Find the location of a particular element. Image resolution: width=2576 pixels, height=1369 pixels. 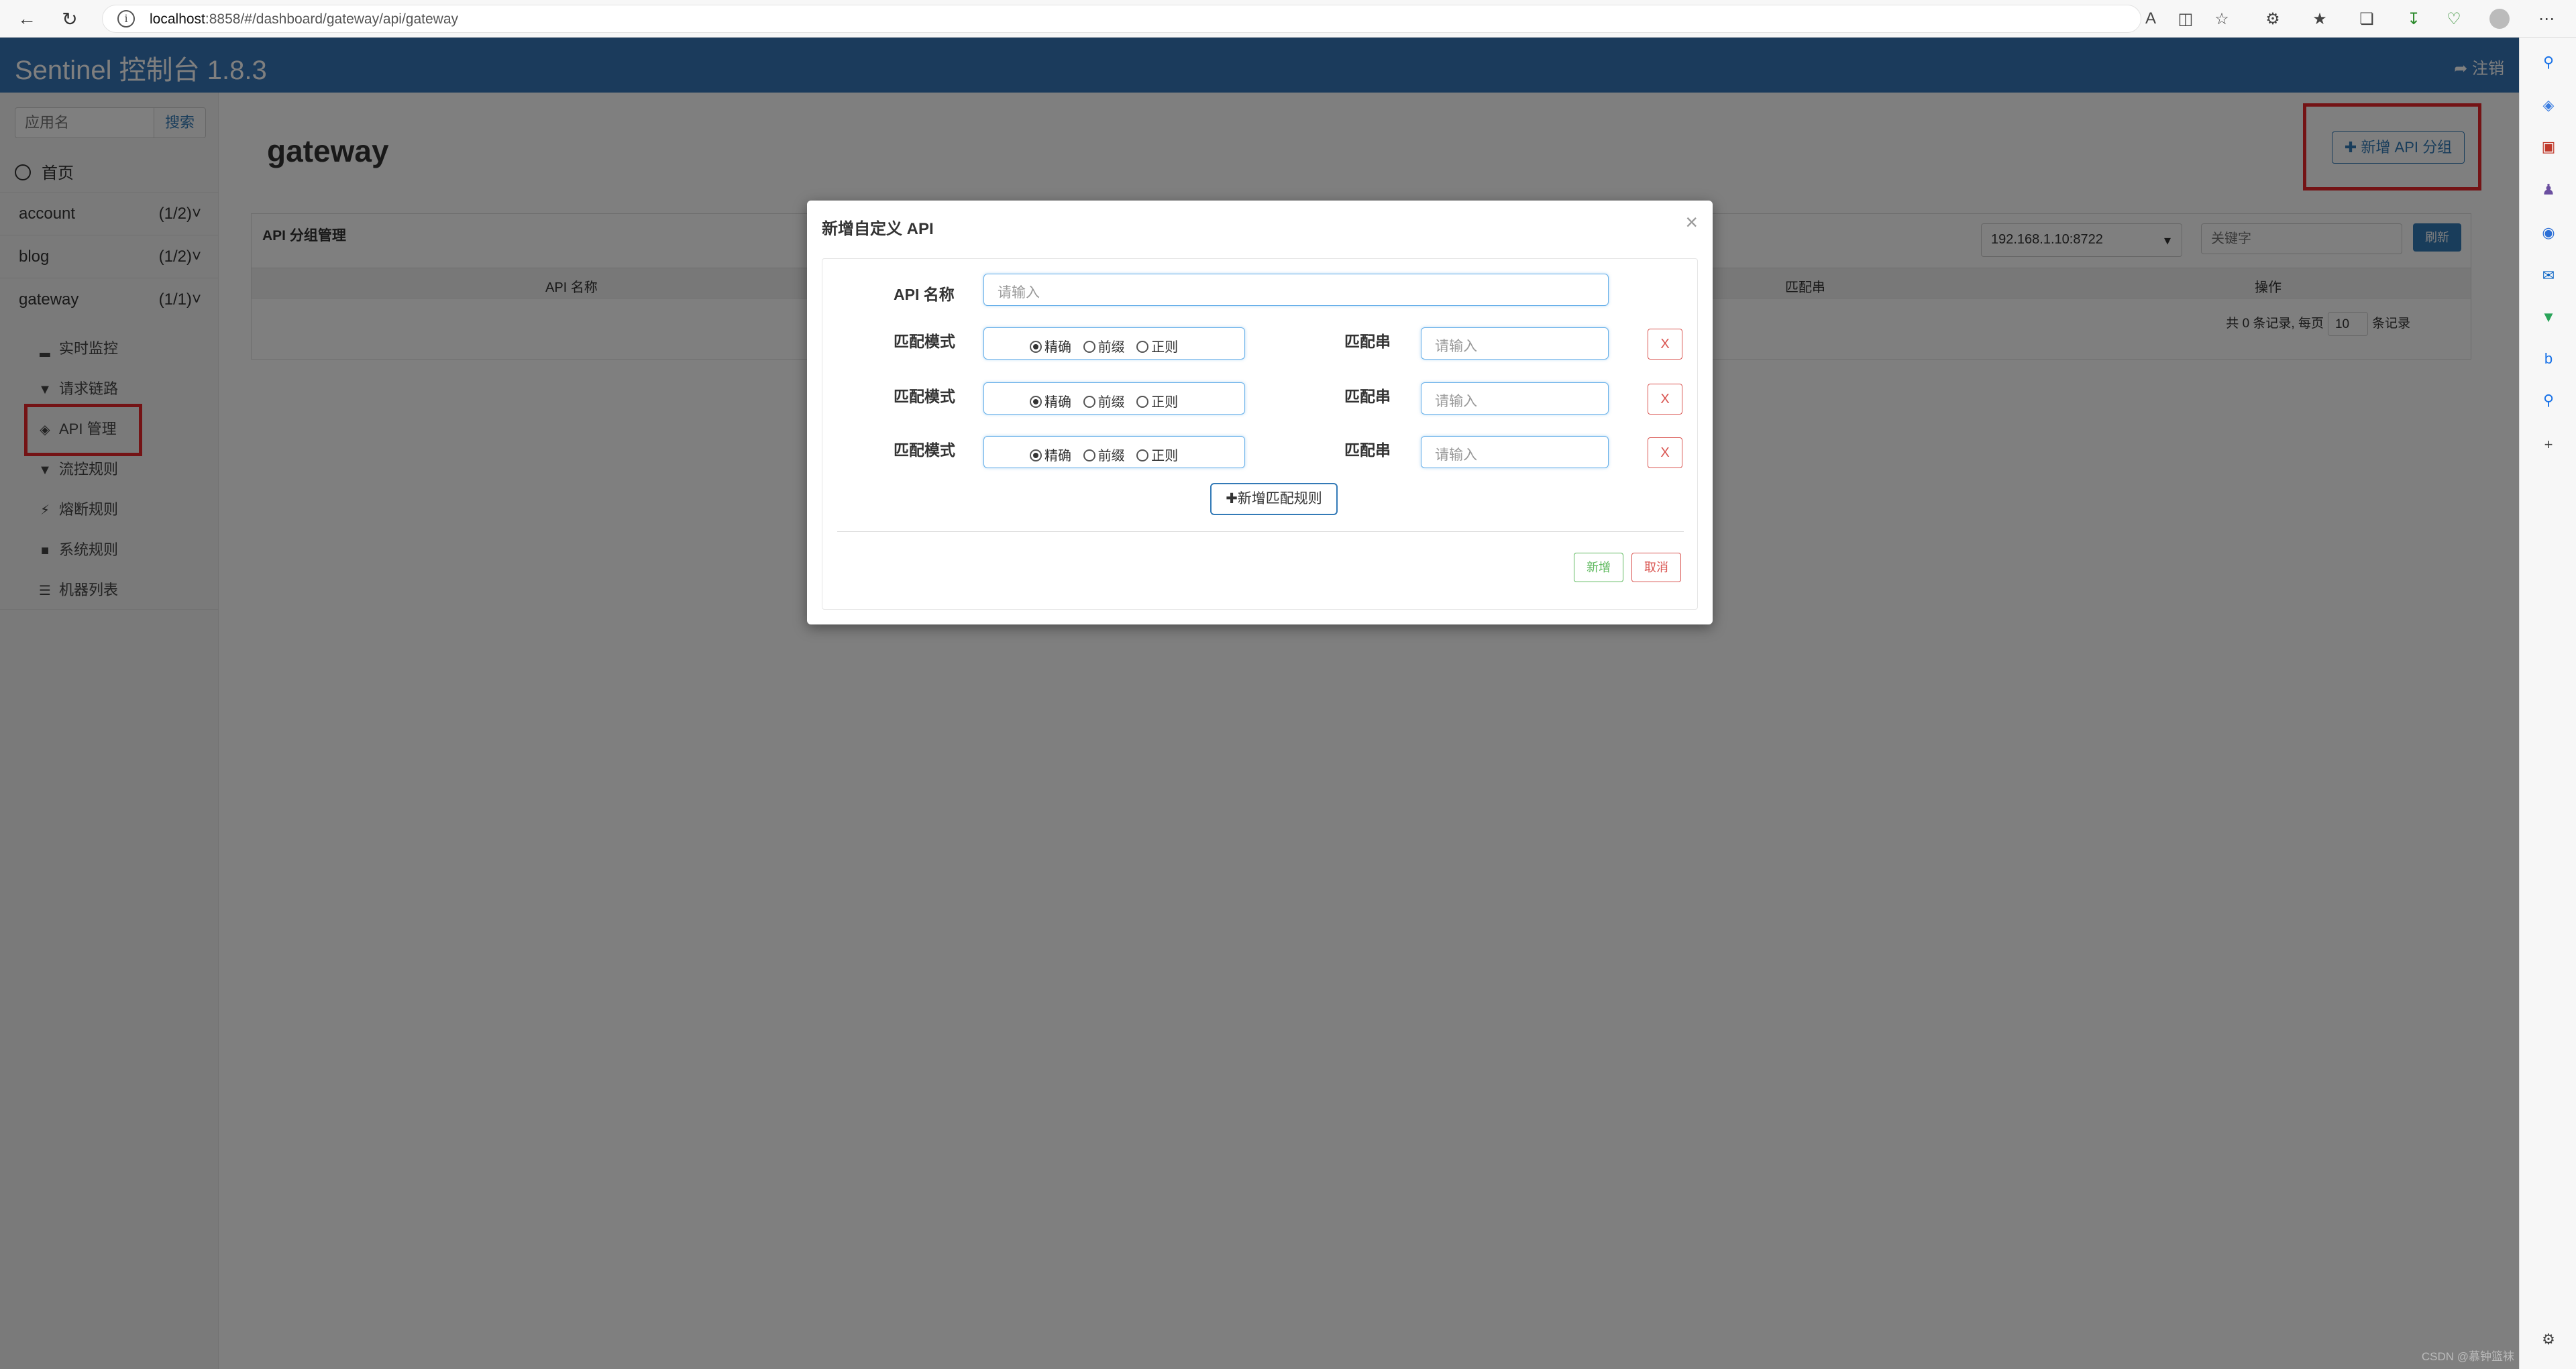

office-icon: ◉ is located at coordinates (2548, 232).